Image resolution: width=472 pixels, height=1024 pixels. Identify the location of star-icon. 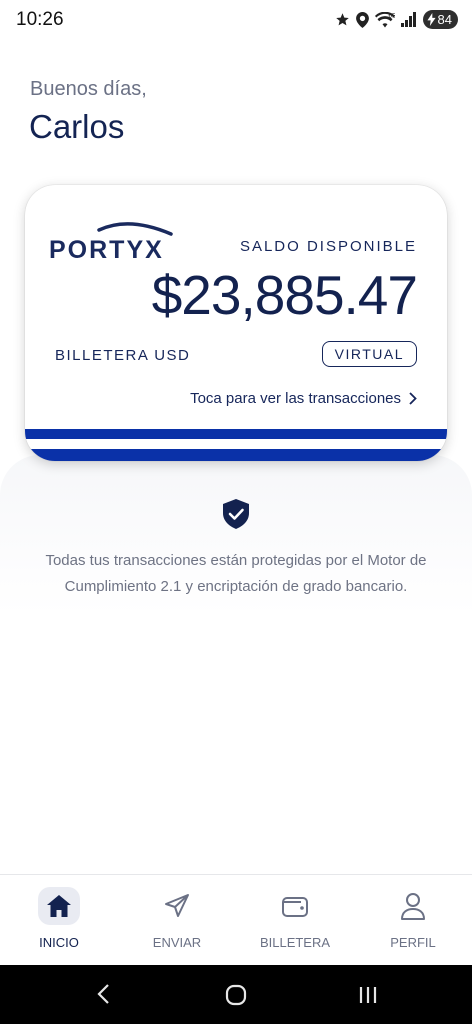
(342, 19).